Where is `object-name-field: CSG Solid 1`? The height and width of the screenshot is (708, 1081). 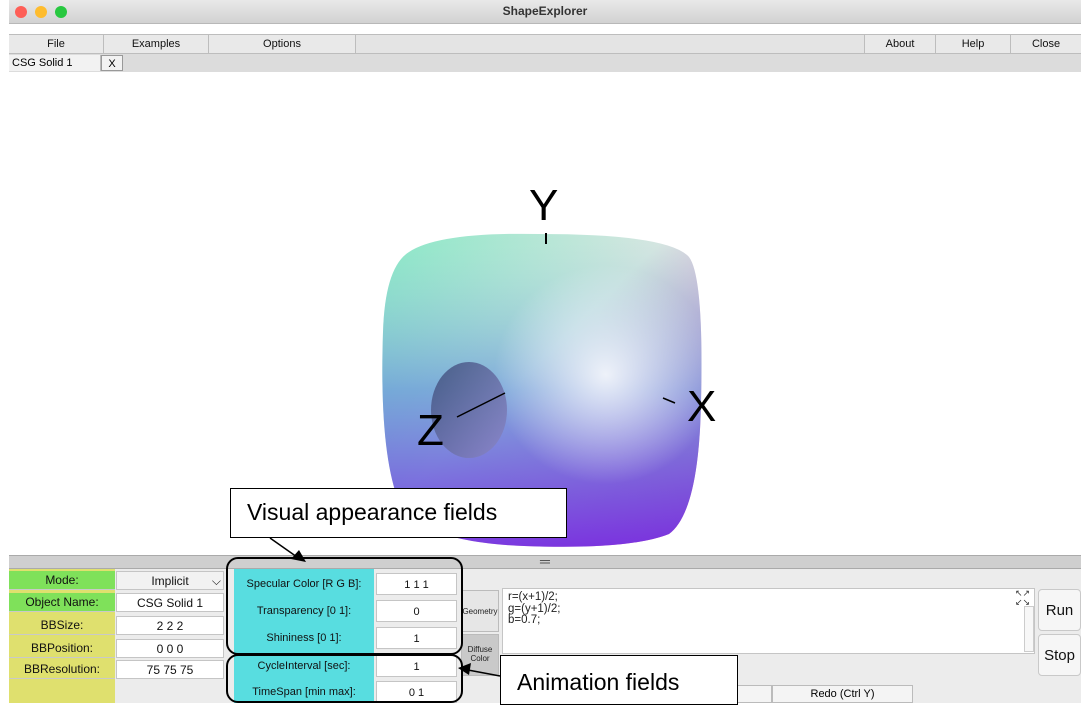 object-name-field: CSG Solid 1 is located at coordinates (170, 602).